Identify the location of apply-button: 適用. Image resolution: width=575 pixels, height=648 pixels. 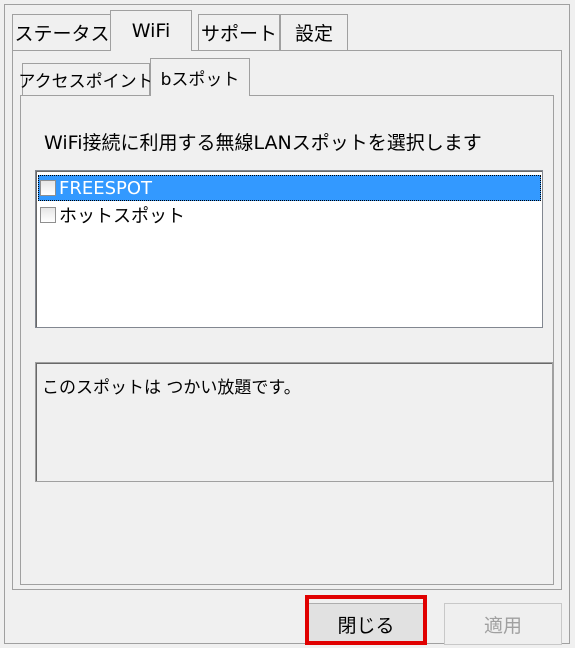
(503, 624).